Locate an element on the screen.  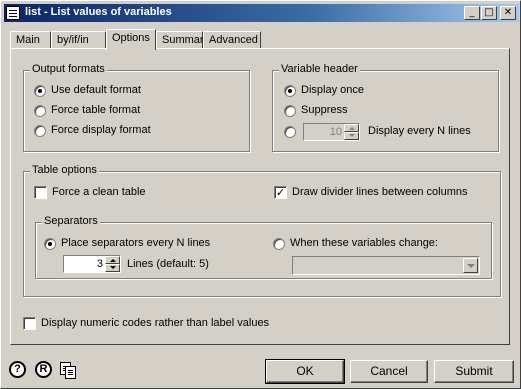
every-n-lines-radio is located at coordinates (290, 132).